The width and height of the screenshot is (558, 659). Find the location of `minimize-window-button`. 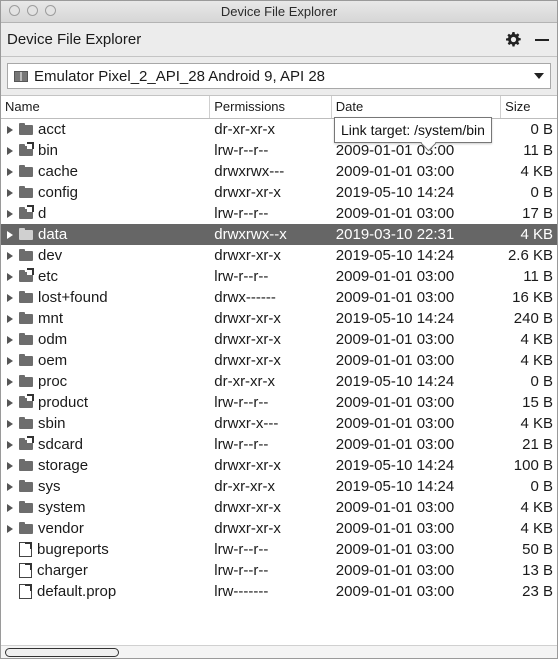

minimize-window-button is located at coordinates (32, 10).